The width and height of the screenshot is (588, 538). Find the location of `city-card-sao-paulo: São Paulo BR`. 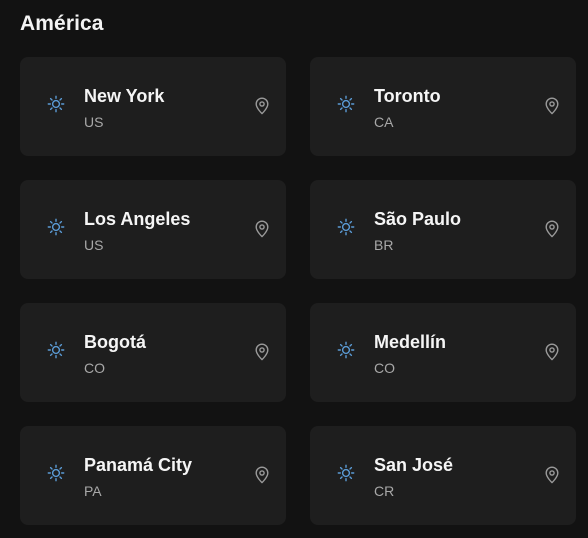

city-card-sao-paulo: São Paulo BR is located at coordinates (443, 229).